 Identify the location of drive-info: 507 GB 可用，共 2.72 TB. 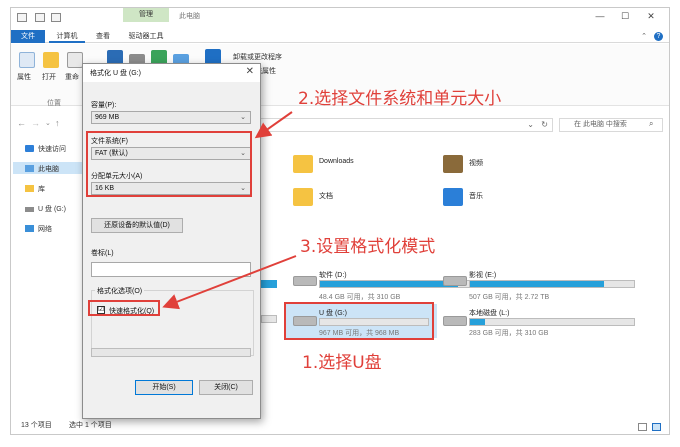
(509, 297).